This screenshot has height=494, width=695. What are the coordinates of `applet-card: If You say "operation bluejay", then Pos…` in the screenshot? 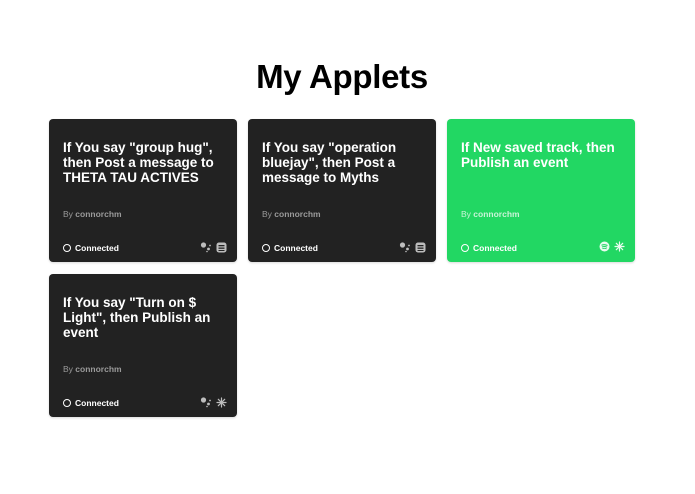 It's located at (342, 190).